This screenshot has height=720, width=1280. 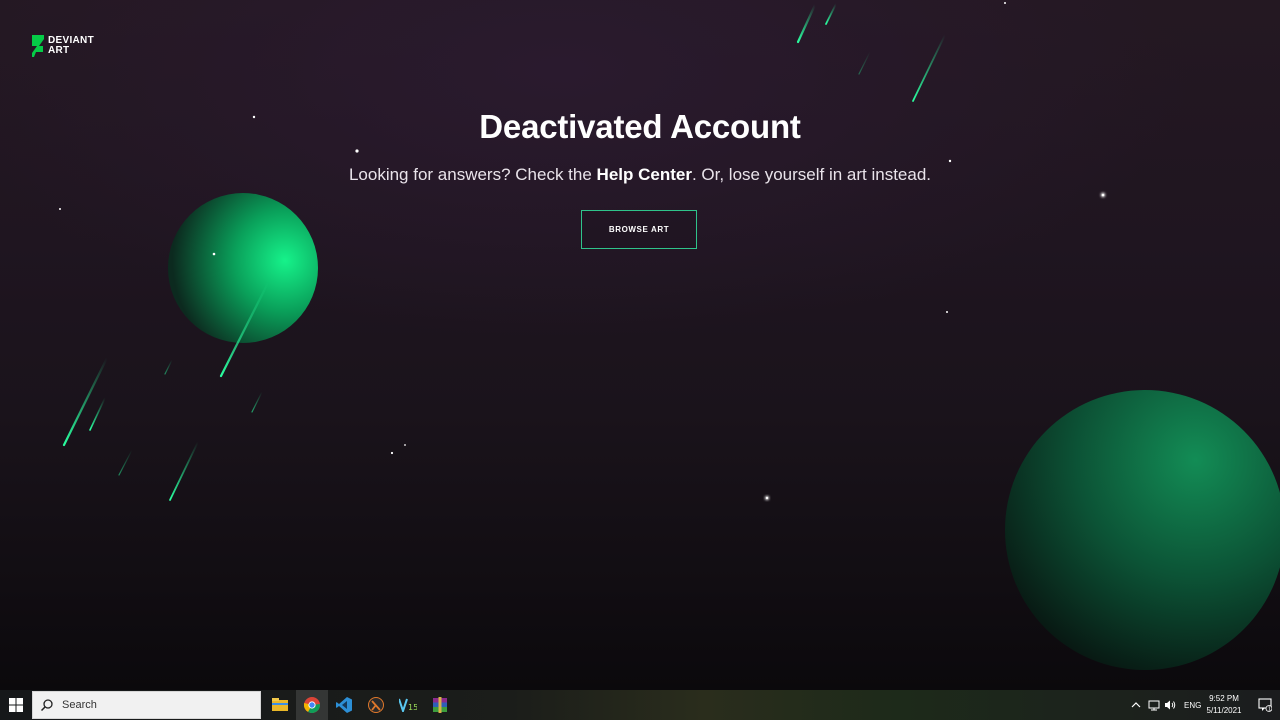 What do you see at coordinates (640, 705) in the screenshot?
I see `windows-taskbar: Search 15 ENG 9:52 PM 5/11/2021 1` at bounding box center [640, 705].